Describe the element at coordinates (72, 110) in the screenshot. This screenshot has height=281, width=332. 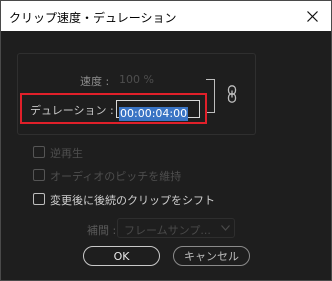
I see `duration-label: デュレーション :` at that location.